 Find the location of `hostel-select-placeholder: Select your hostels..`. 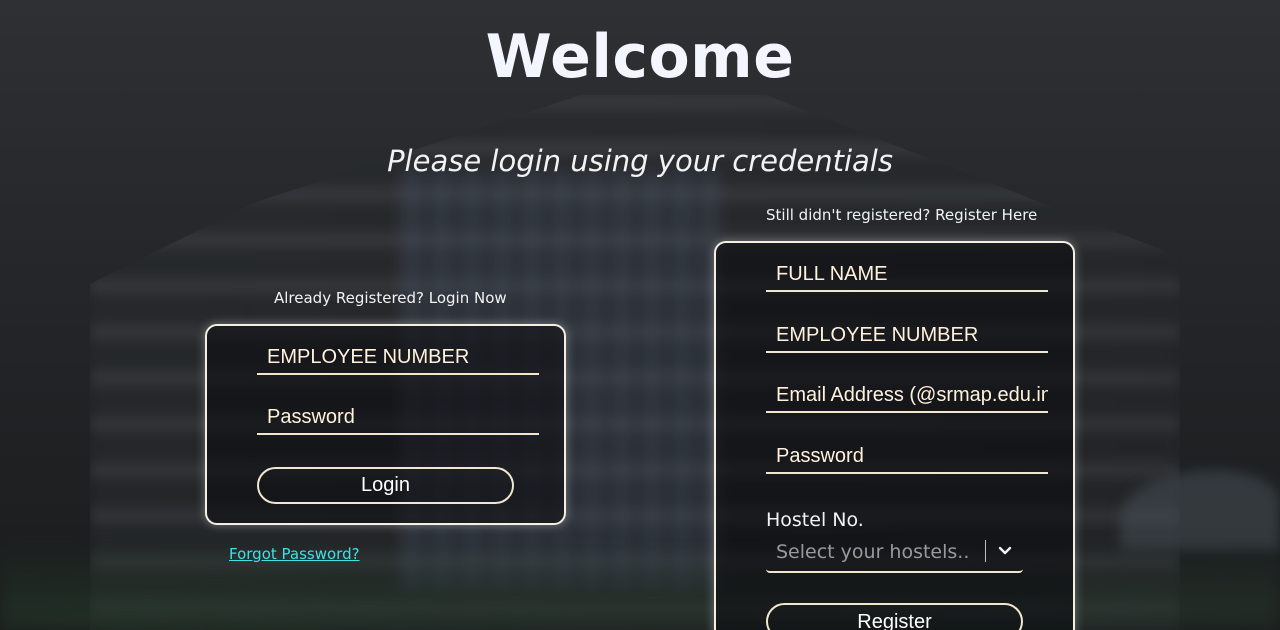

hostel-select-placeholder: Select your hostels.. is located at coordinates (873, 552).